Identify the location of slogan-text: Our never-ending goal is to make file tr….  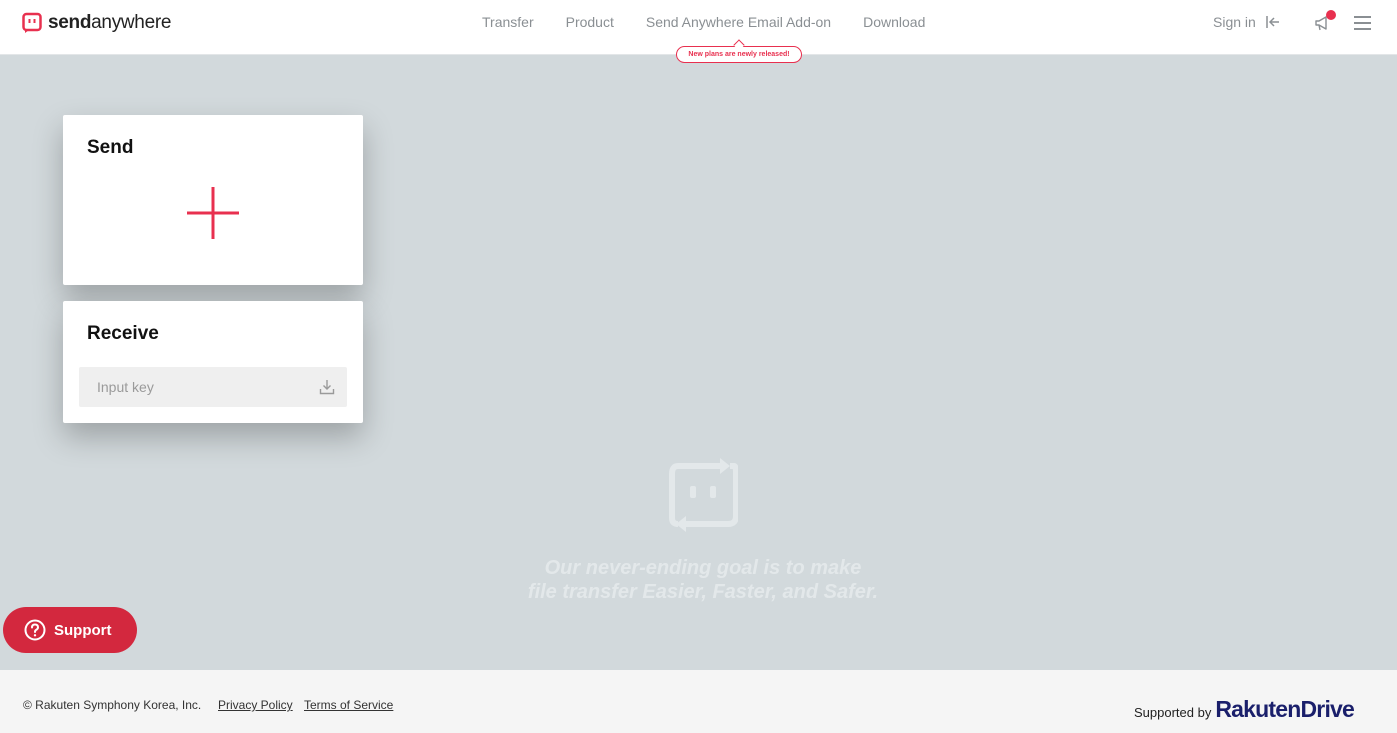
(703, 580).